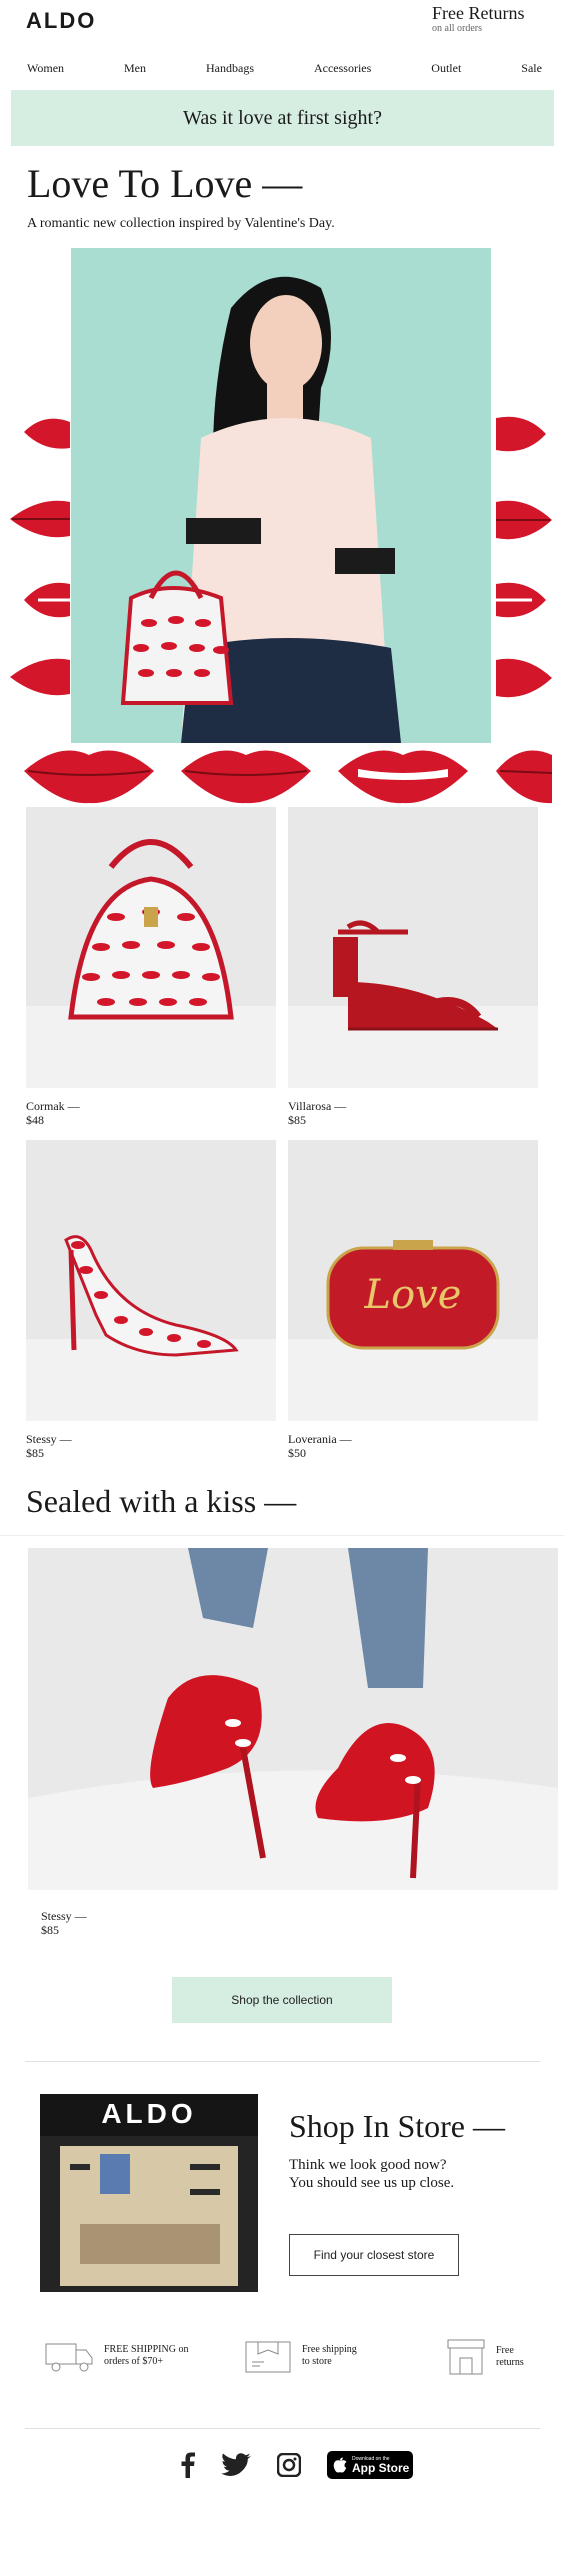  I want to click on box-icon, so click(268, 2357).